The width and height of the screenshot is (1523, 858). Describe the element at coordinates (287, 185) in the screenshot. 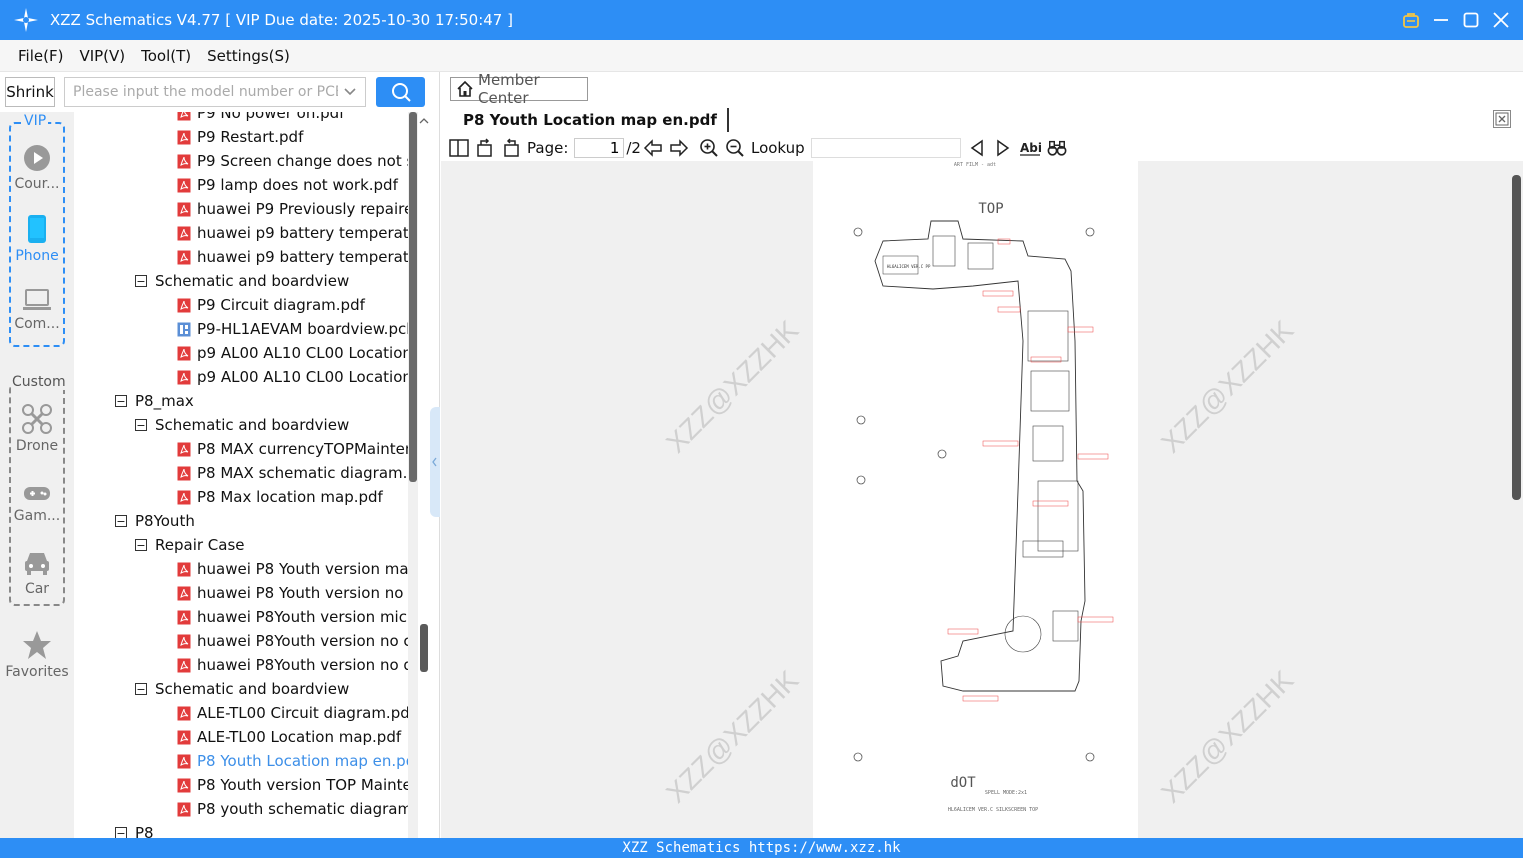

I see `tree-file: P9 lamp does not work.pdf` at that location.